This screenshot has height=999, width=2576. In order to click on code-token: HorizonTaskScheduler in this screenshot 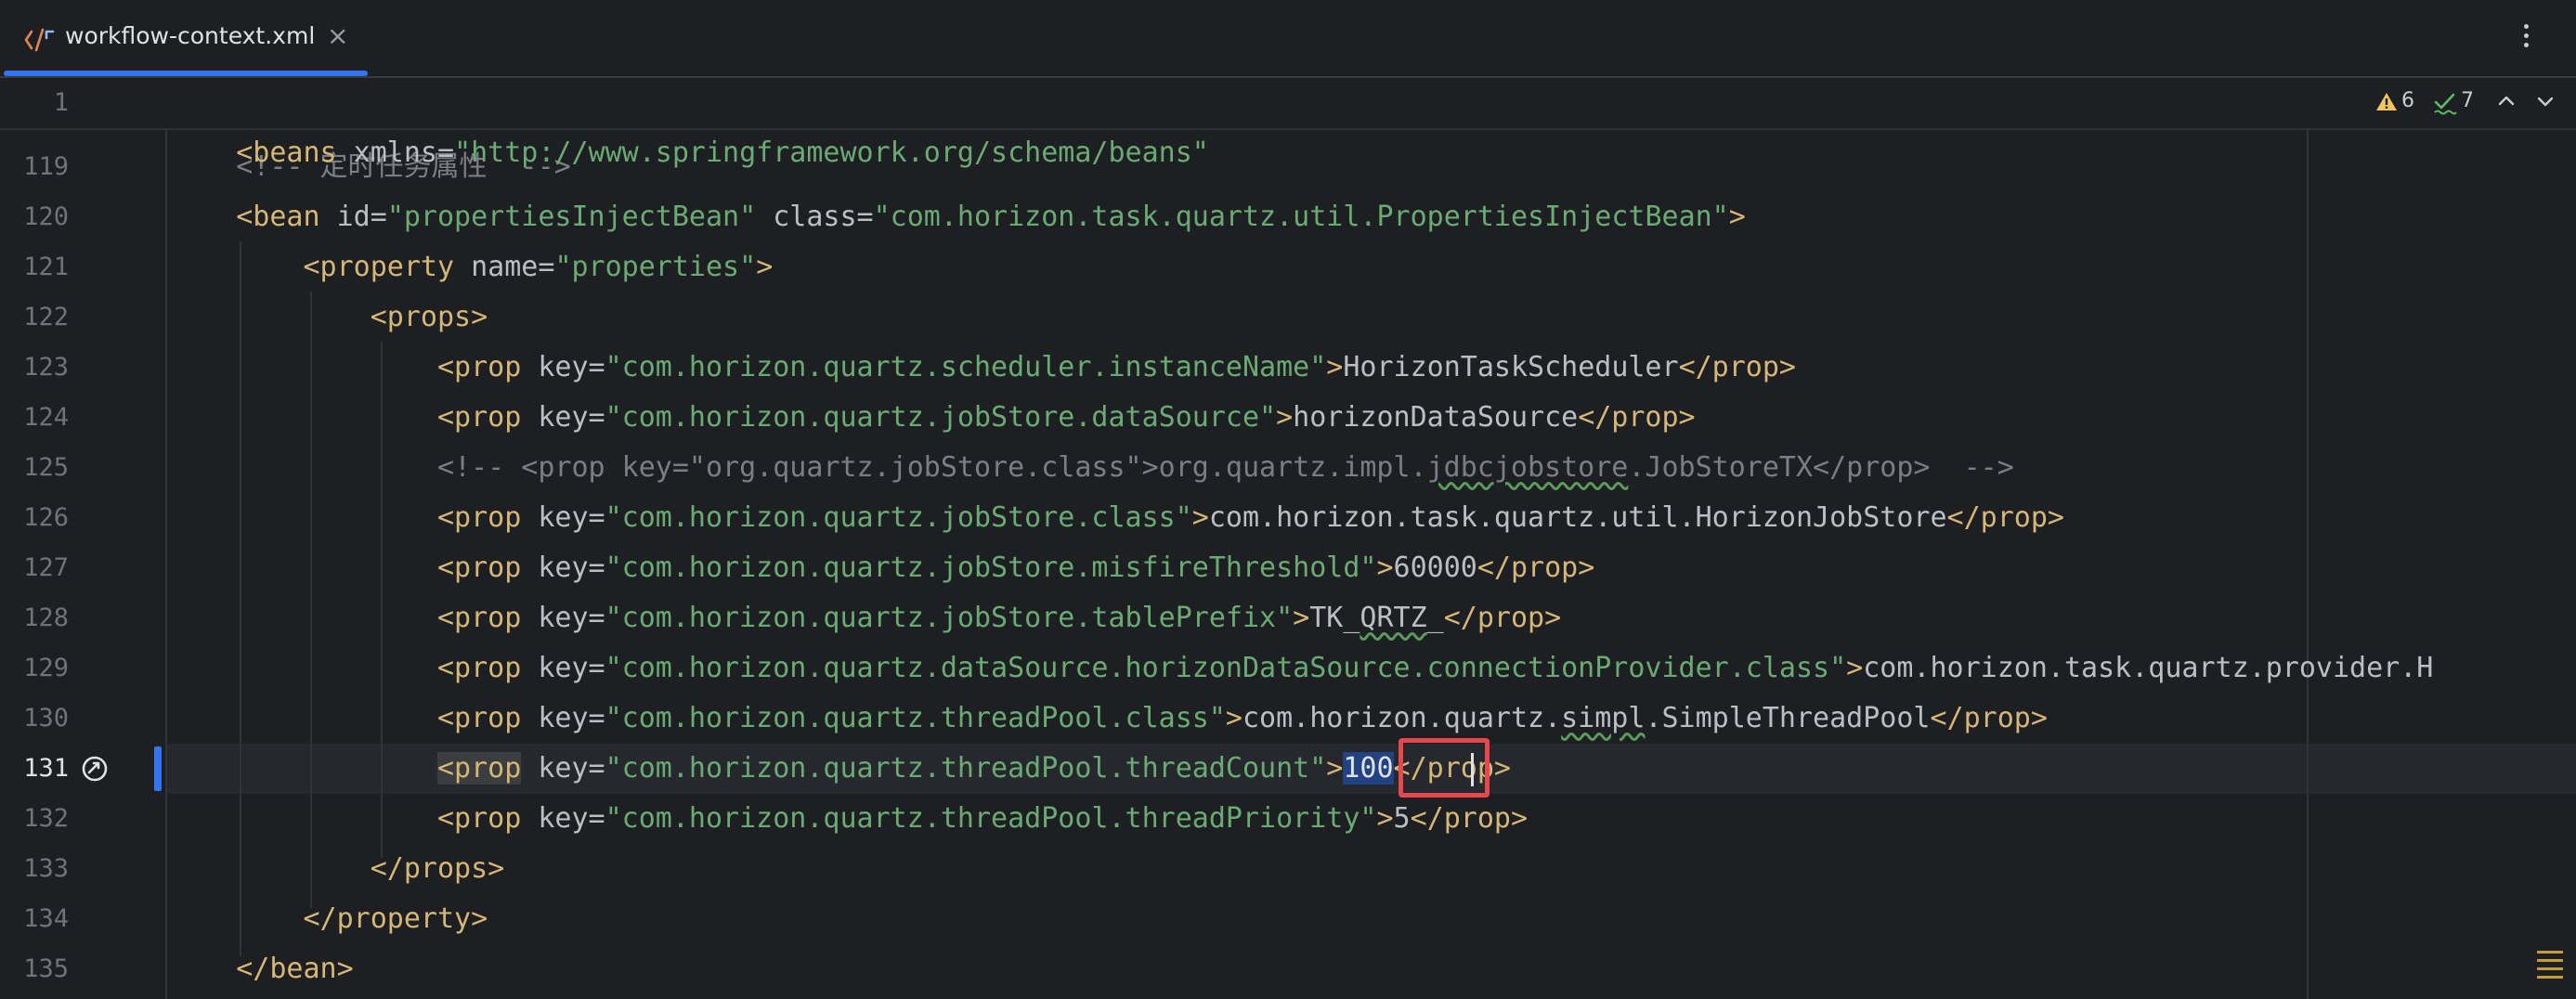, I will do `click(1511, 367)`.